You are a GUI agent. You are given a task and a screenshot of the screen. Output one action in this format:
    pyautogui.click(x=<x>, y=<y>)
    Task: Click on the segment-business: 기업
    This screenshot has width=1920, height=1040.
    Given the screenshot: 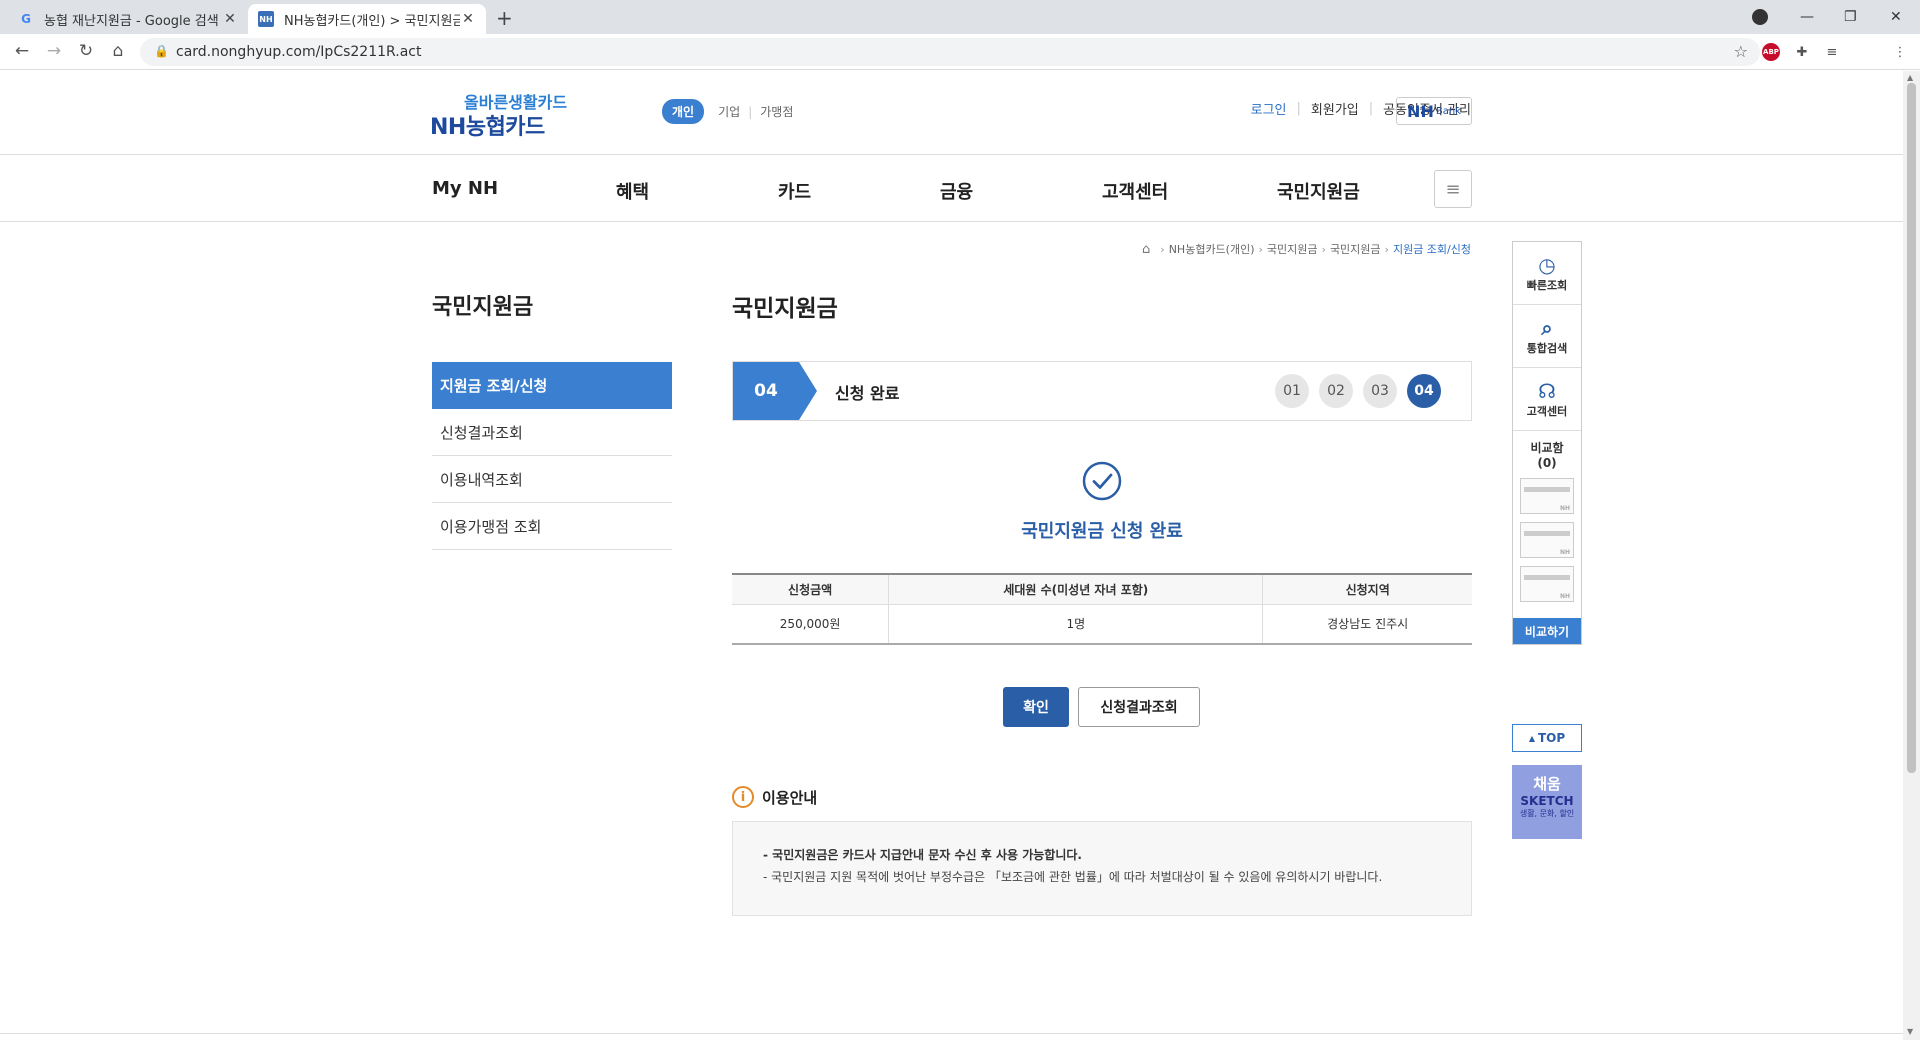 What is the action you would take?
    pyautogui.click(x=729, y=111)
    